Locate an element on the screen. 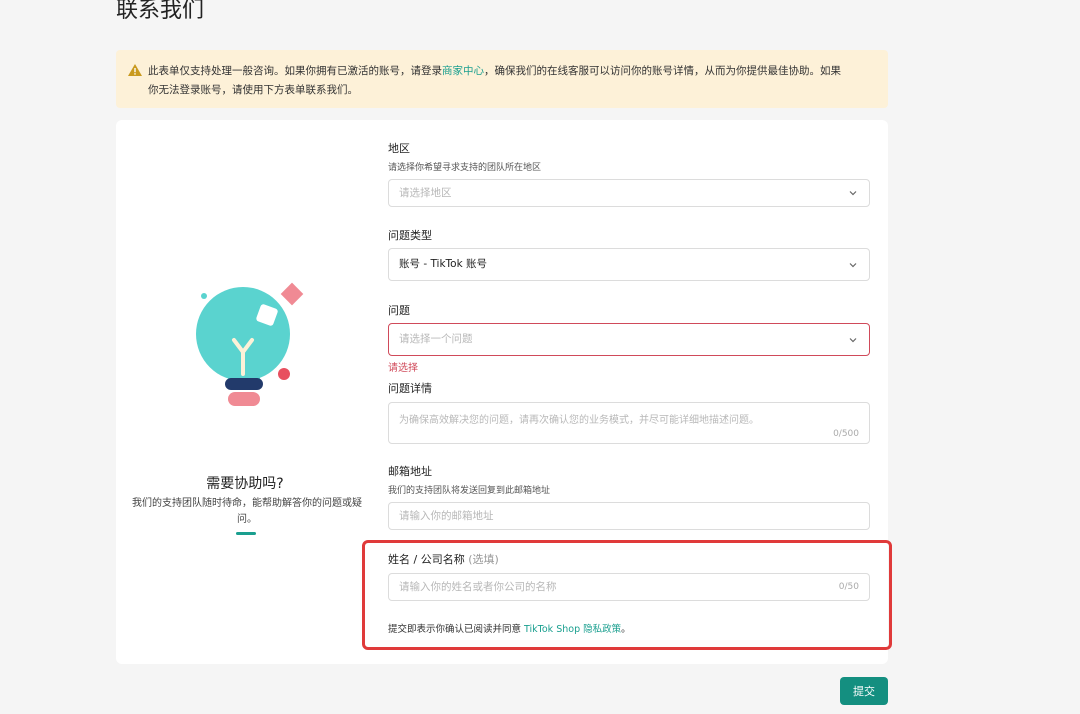  help-title: 需要协助吗? is located at coordinates (245, 484).